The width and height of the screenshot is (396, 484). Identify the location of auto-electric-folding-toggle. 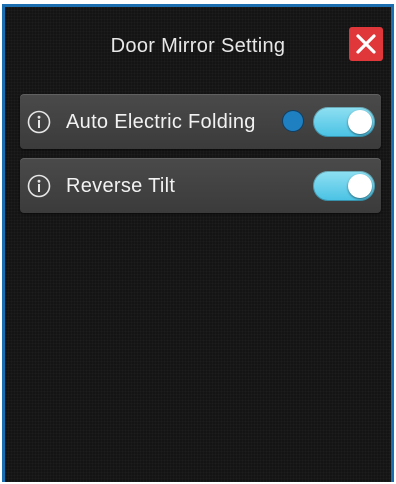
(344, 122).